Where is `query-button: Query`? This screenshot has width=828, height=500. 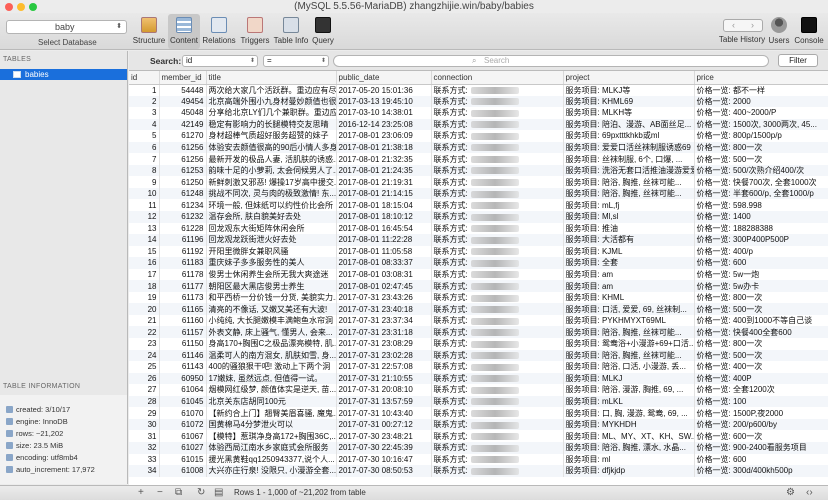
query-button: Query is located at coordinates (323, 31).